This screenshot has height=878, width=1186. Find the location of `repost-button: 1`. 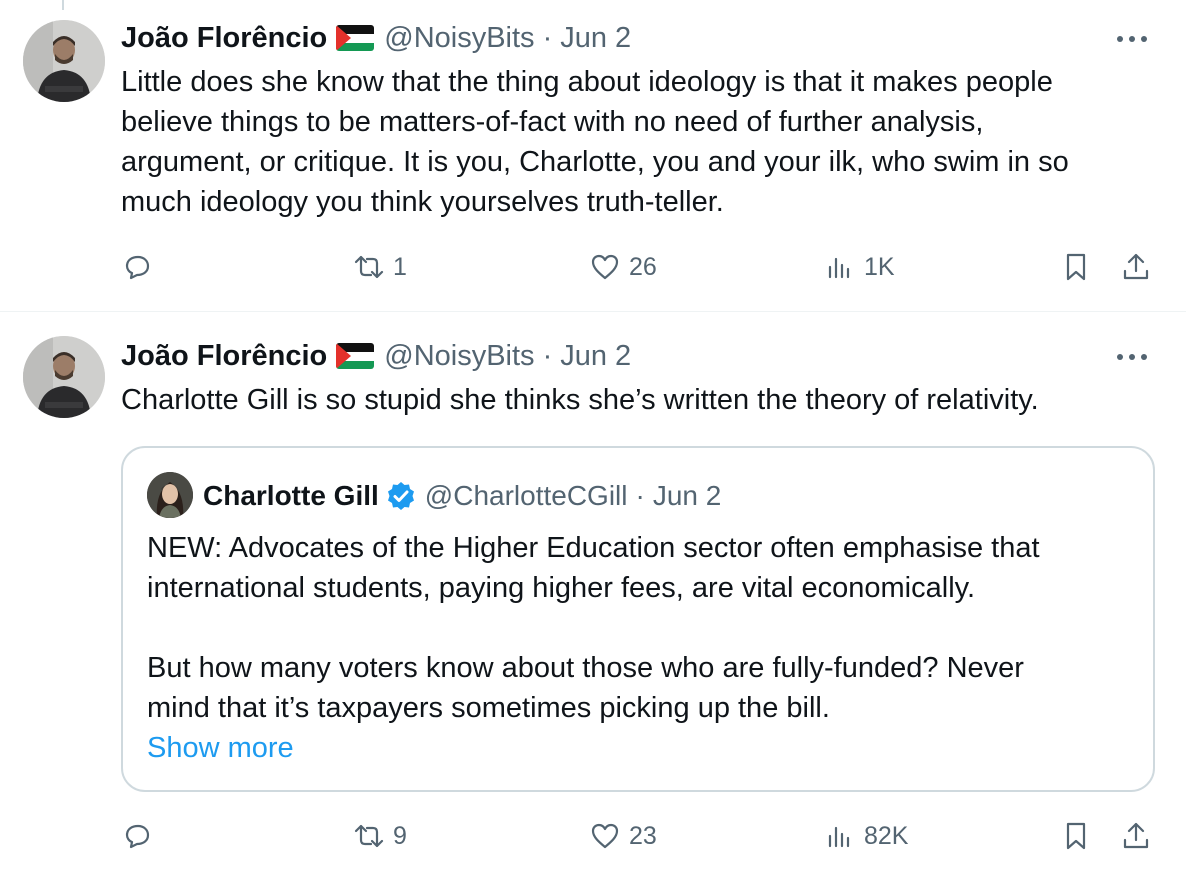

repost-button: 1 is located at coordinates (380, 267).